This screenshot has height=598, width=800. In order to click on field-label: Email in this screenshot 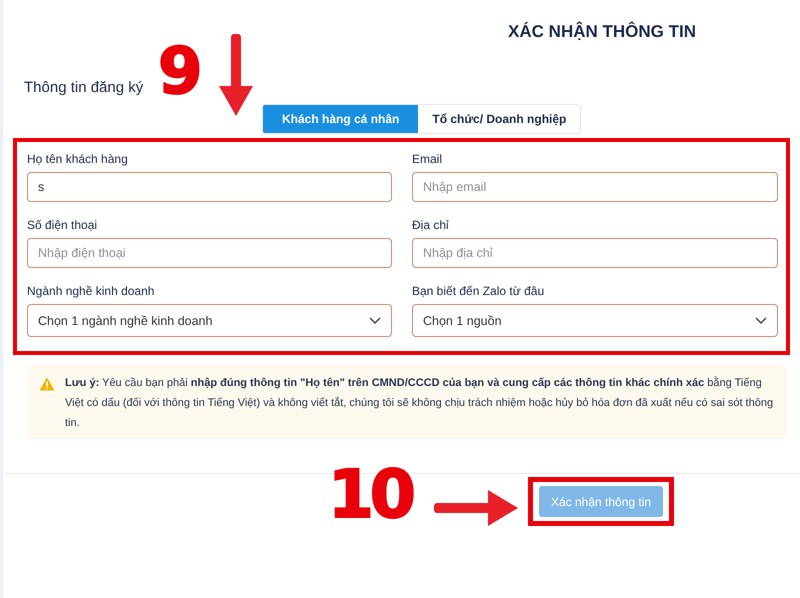, I will do `click(428, 159)`.